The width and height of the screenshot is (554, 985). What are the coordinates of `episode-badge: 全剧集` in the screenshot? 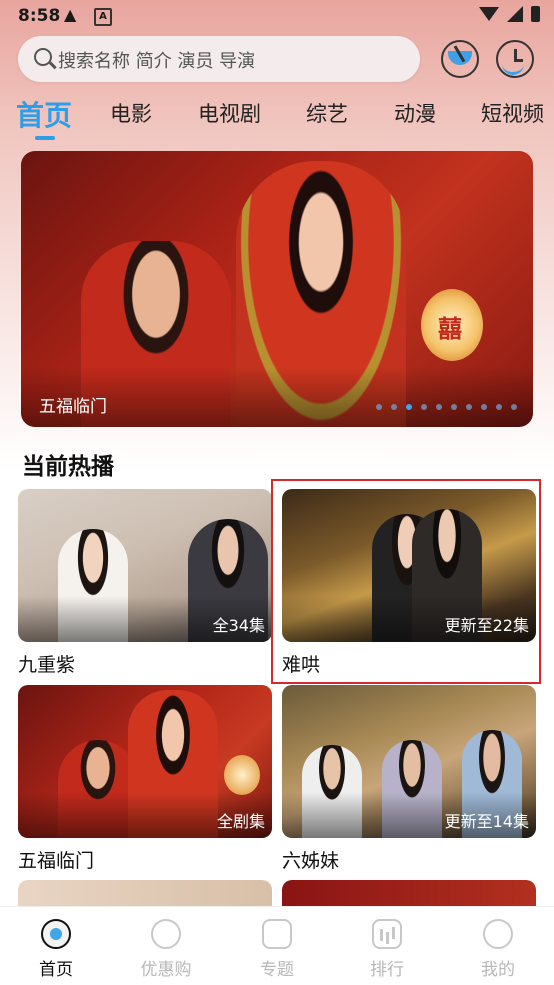 It's located at (240, 821).